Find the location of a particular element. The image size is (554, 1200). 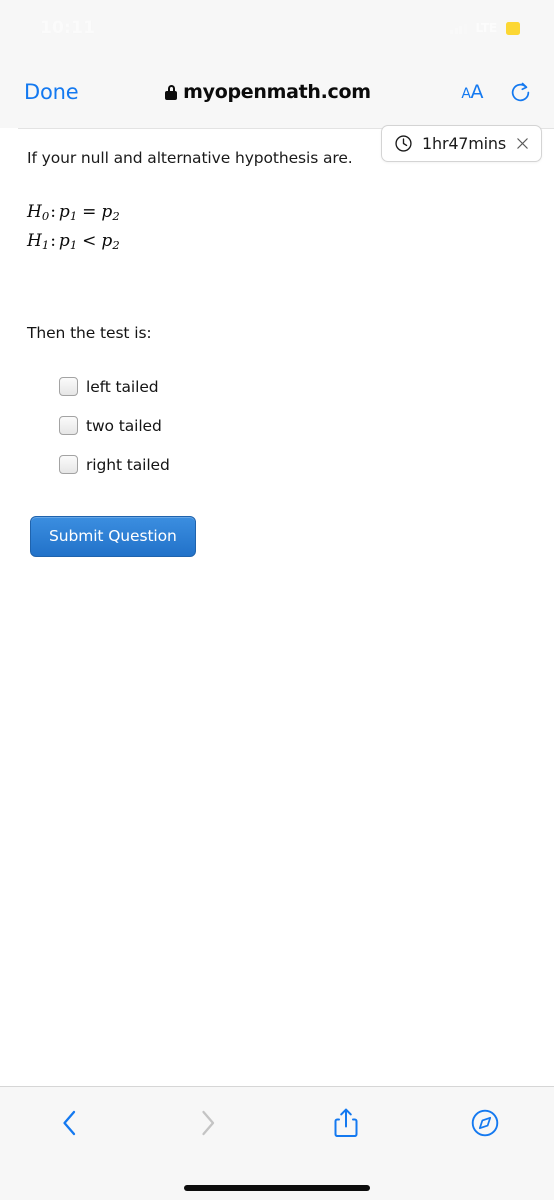

alt-rhs-subscript: 2 is located at coordinates (116, 245).